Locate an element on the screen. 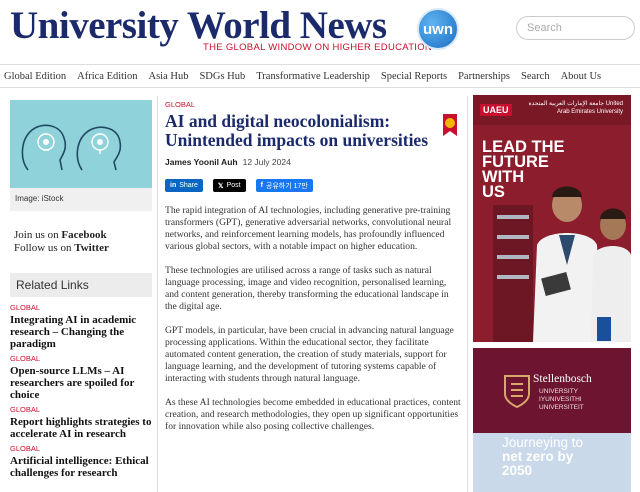 The image size is (640, 492). slogan-line: net zero by is located at coordinates (538, 456).